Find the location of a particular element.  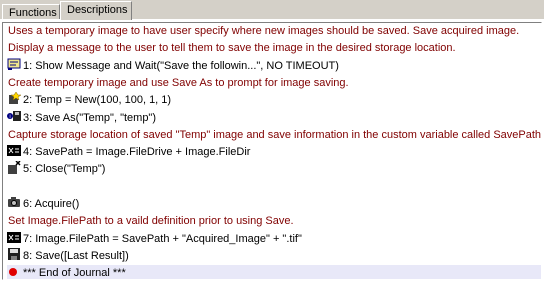

message-icon is located at coordinates (14, 64).